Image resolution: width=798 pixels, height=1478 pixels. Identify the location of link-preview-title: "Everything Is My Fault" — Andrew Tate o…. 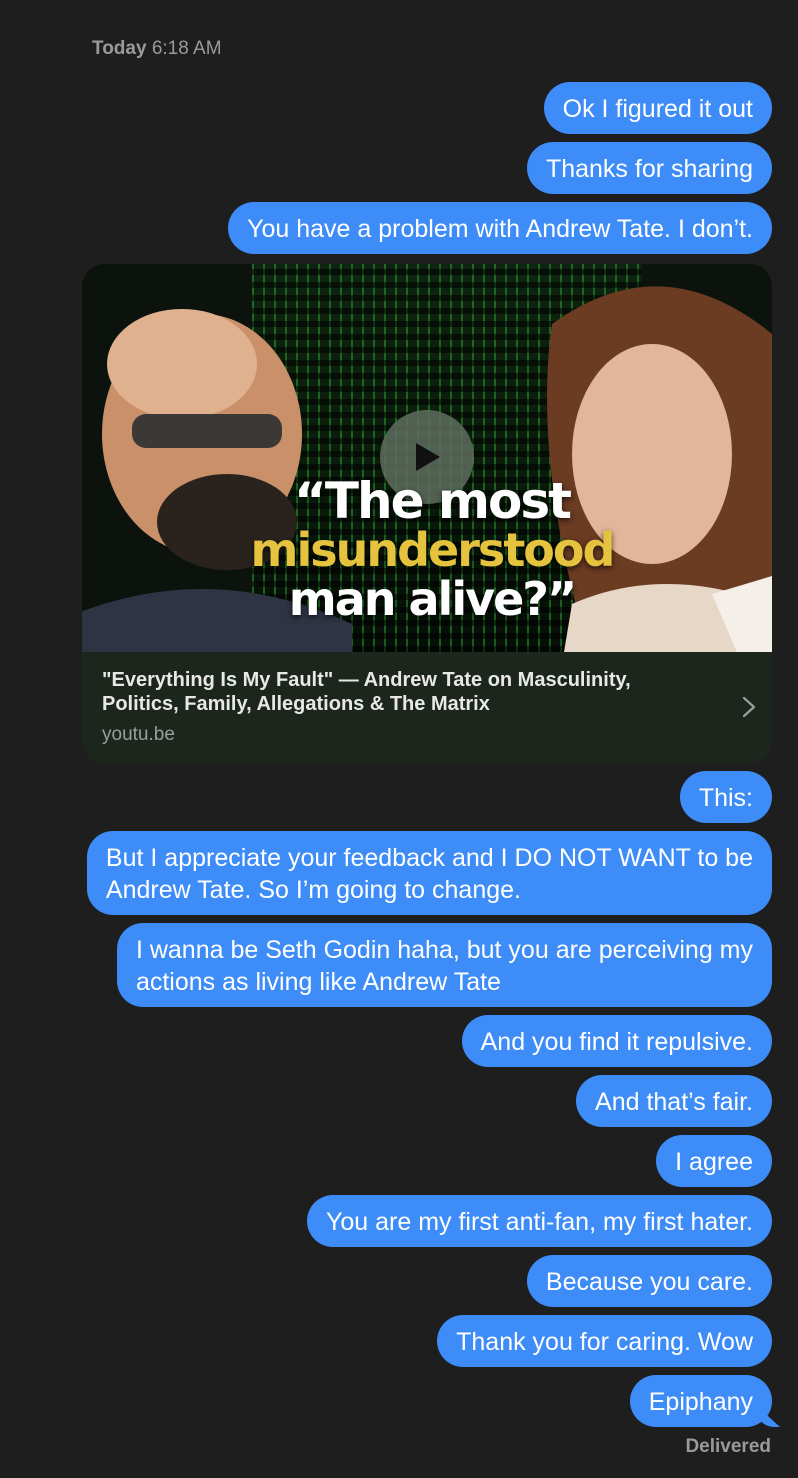
(366, 692).